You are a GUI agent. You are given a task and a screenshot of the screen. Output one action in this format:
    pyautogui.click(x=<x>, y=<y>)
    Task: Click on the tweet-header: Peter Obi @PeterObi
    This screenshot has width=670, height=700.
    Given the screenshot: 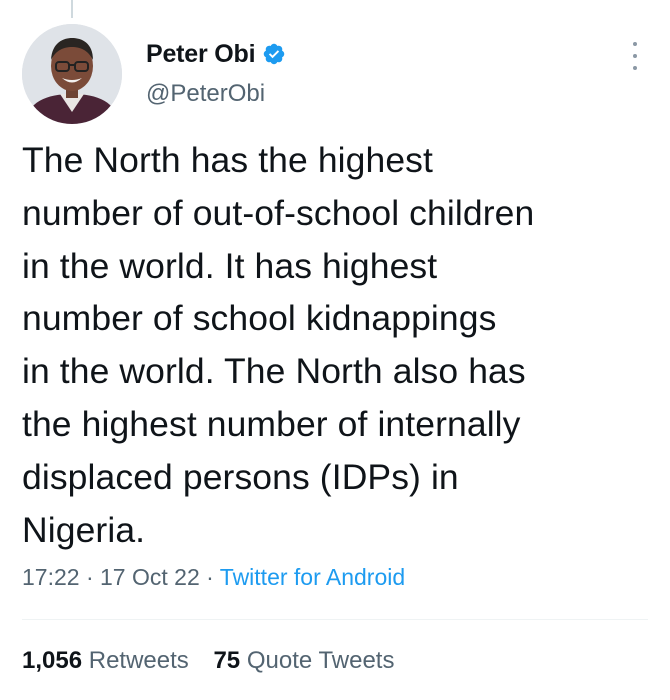 What is the action you would take?
    pyautogui.click(x=335, y=74)
    